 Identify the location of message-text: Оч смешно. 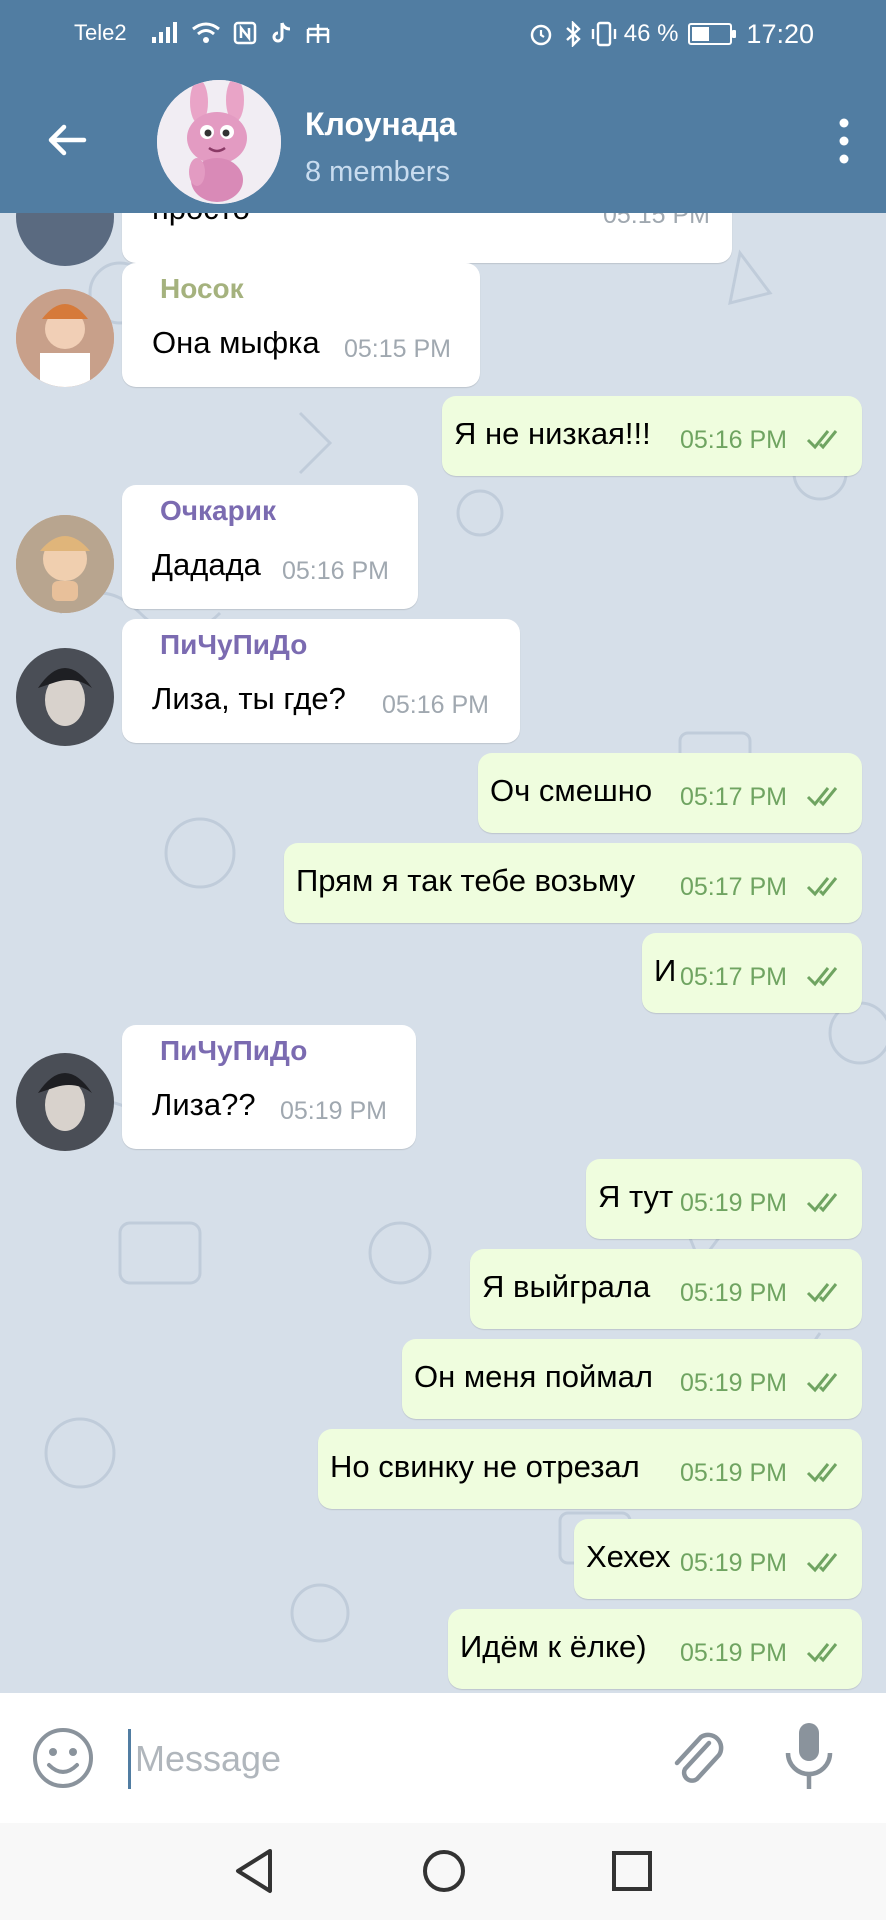
(571, 790).